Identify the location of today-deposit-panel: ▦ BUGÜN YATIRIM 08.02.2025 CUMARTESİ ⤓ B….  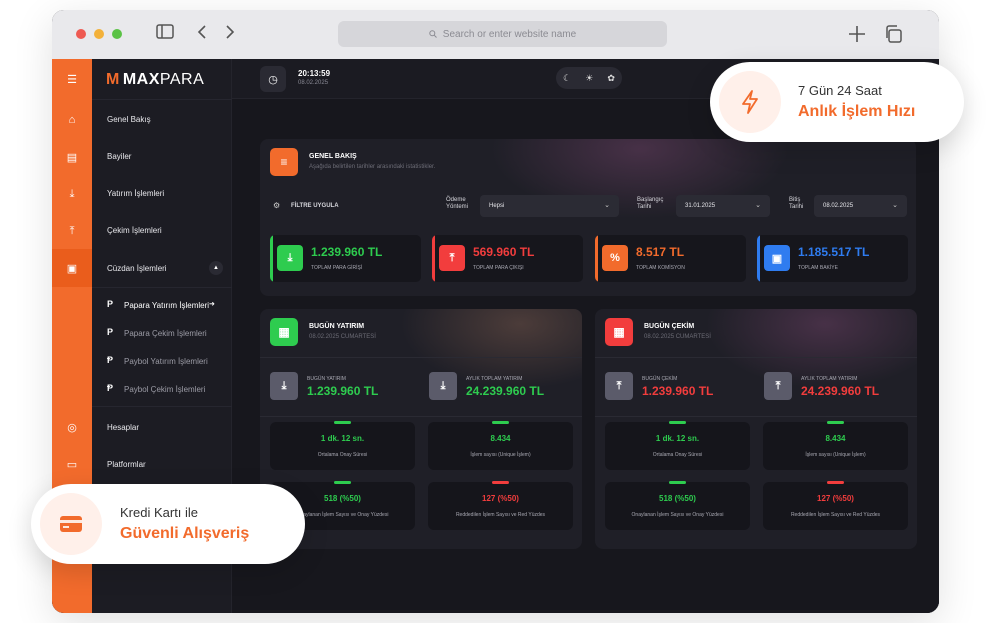
(421, 429).